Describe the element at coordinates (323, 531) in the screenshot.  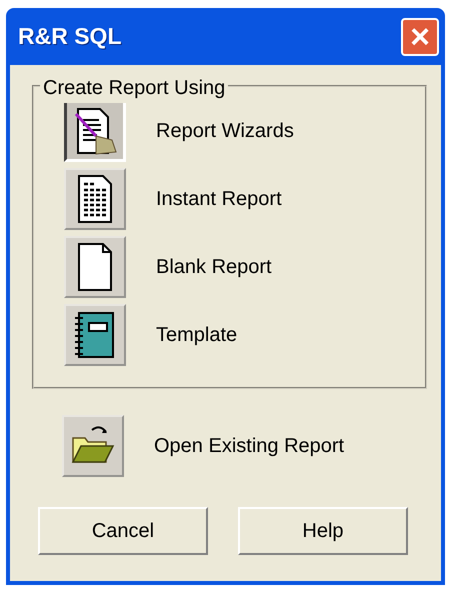
I see `dialog-button: Help` at that location.